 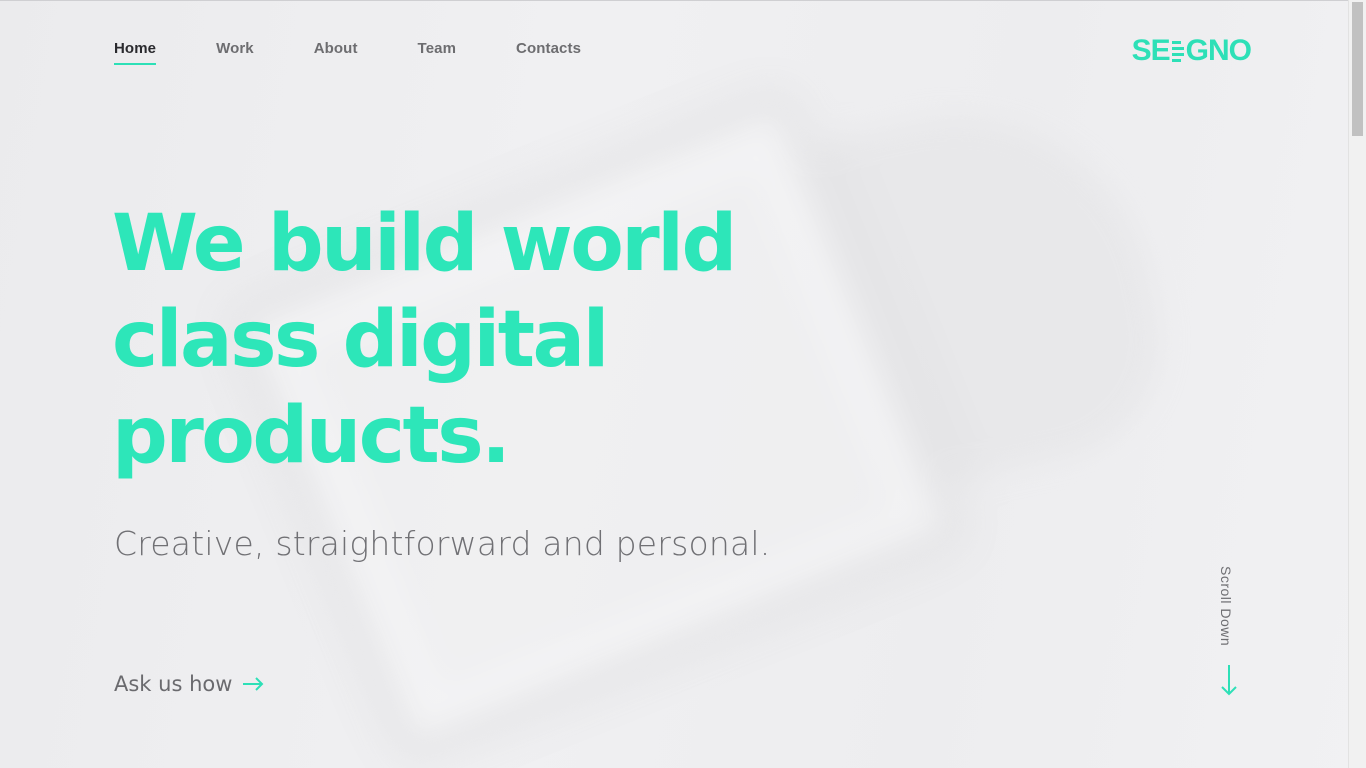 I want to click on nav-item-work: Work, so click(x=235, y=52).